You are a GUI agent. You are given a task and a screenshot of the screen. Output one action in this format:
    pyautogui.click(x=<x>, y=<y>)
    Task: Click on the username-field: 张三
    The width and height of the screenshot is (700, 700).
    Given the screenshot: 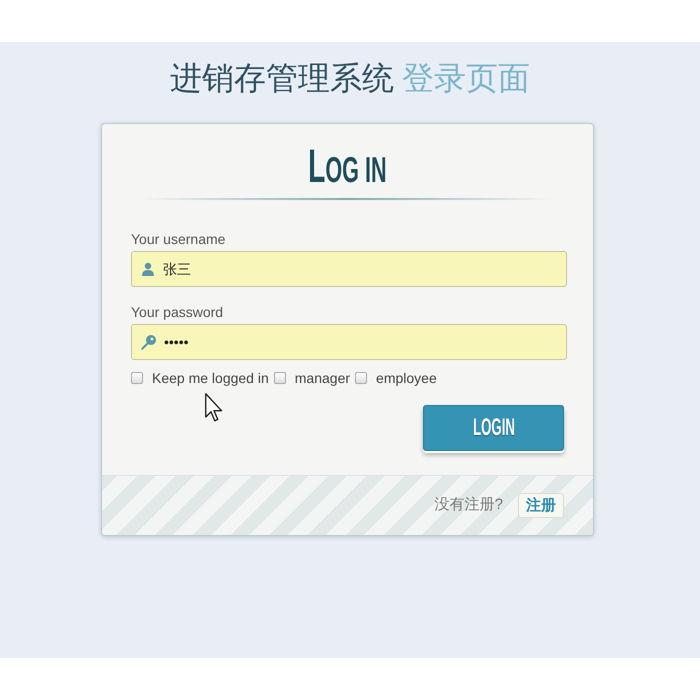 What is the action you would take?
    pyautogui.click(x=349, y=269)
    